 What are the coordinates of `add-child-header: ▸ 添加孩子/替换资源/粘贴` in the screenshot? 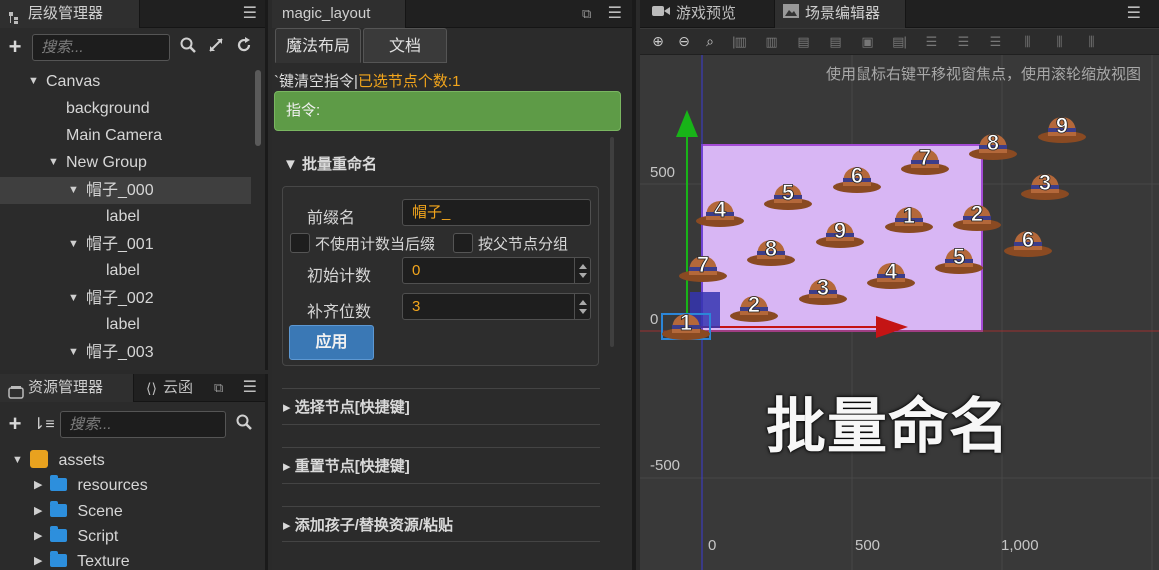 It's located at (368, 524).